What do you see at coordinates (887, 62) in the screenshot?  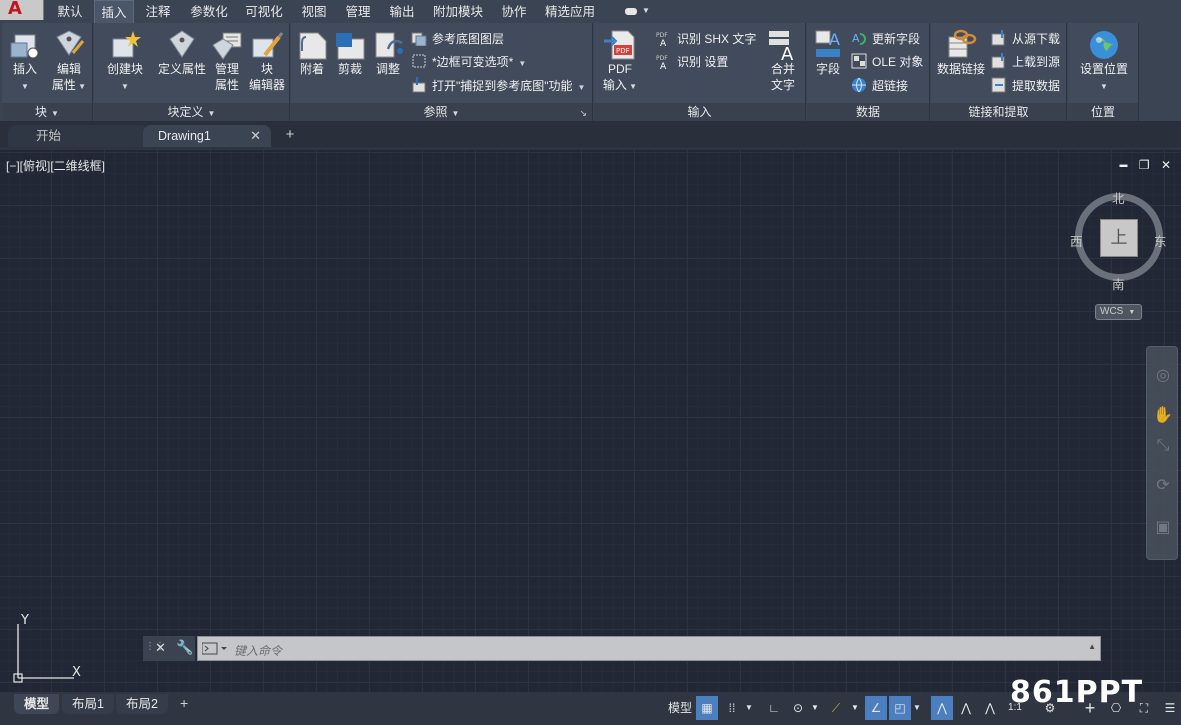 I see `ole-object-button: OLE 对象` at bounding box center [887, 62].